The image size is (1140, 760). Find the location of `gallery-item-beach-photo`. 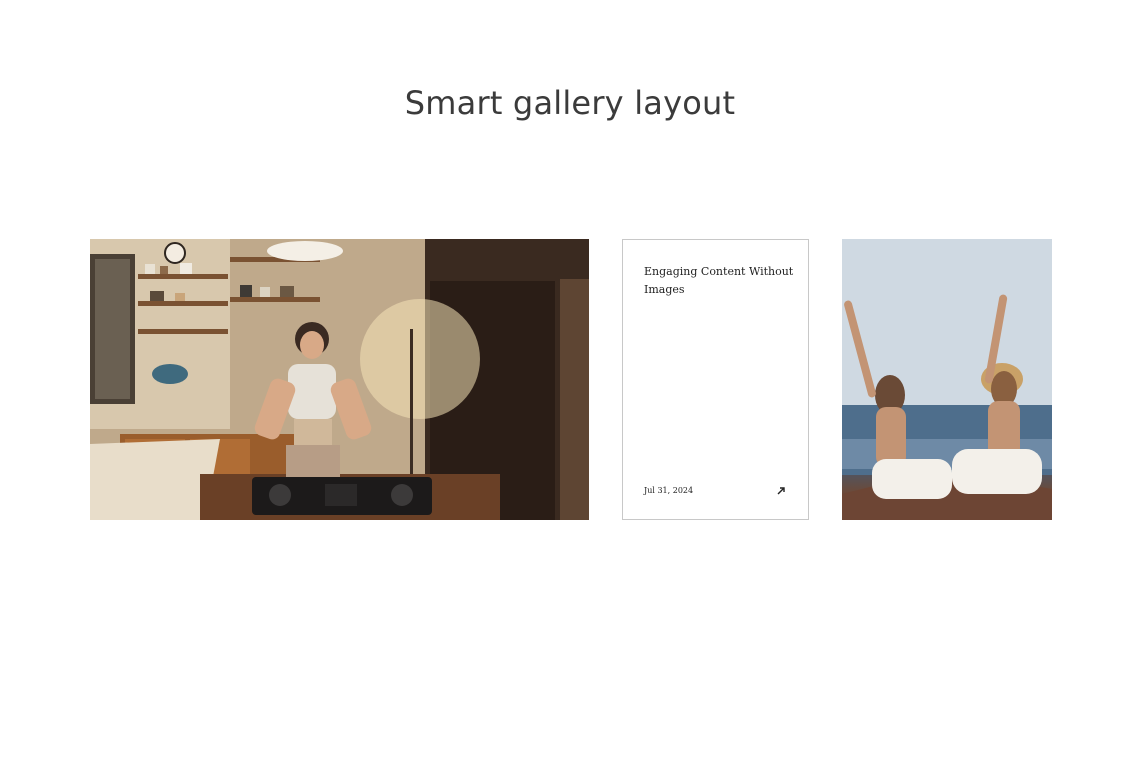

gallery-item-beach-photo is located at coordinates (947, 379).